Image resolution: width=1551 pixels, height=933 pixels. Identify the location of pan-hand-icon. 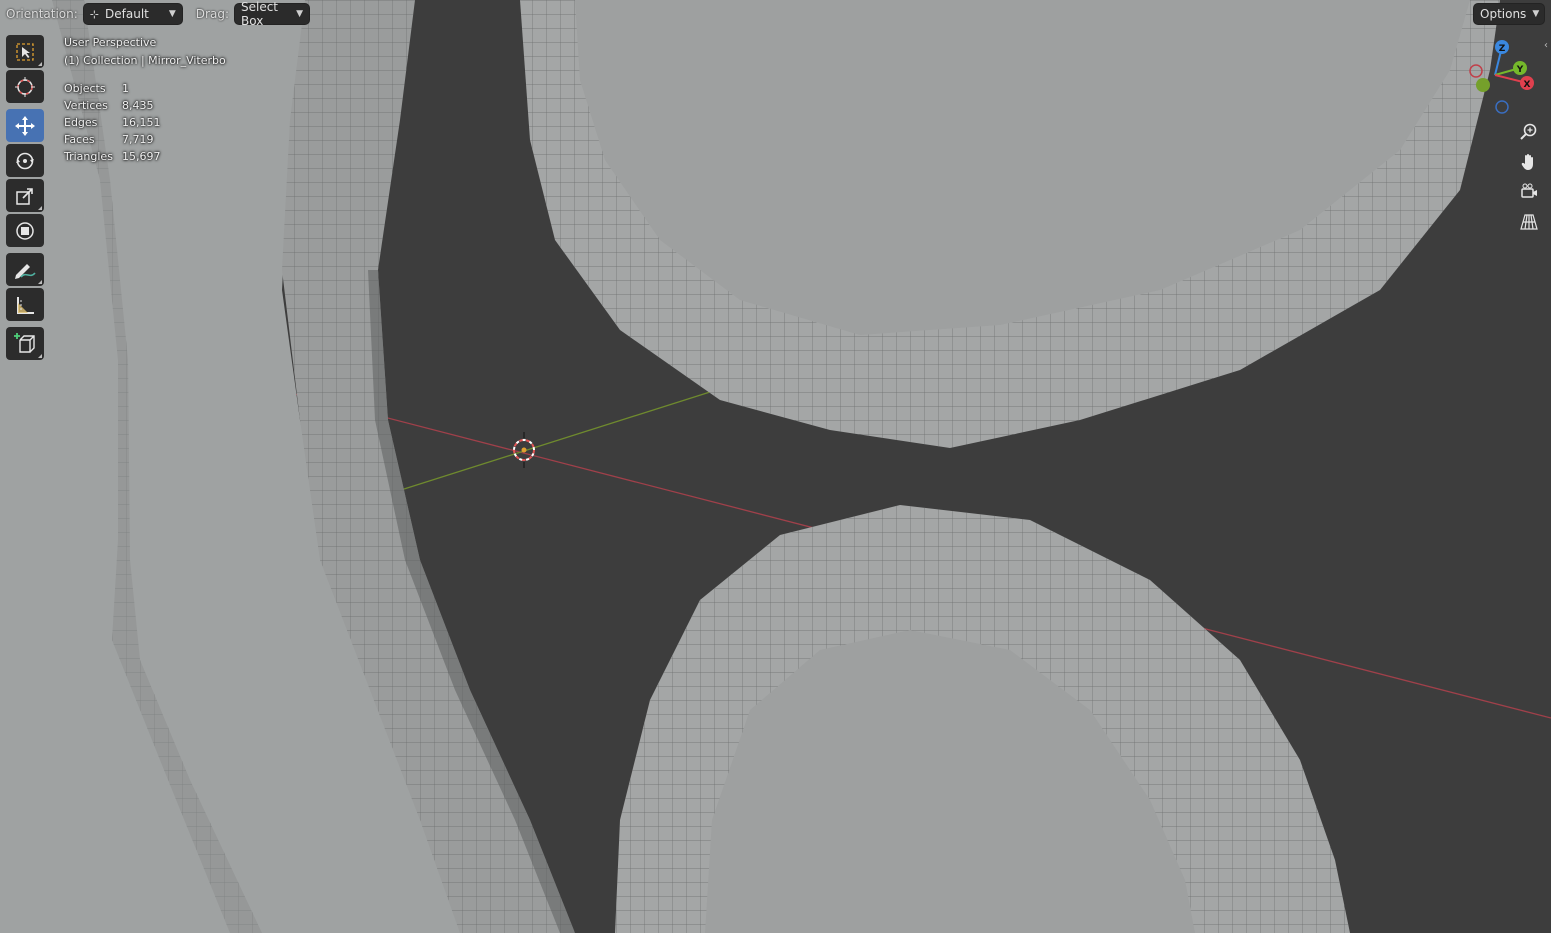
(1527, 162).